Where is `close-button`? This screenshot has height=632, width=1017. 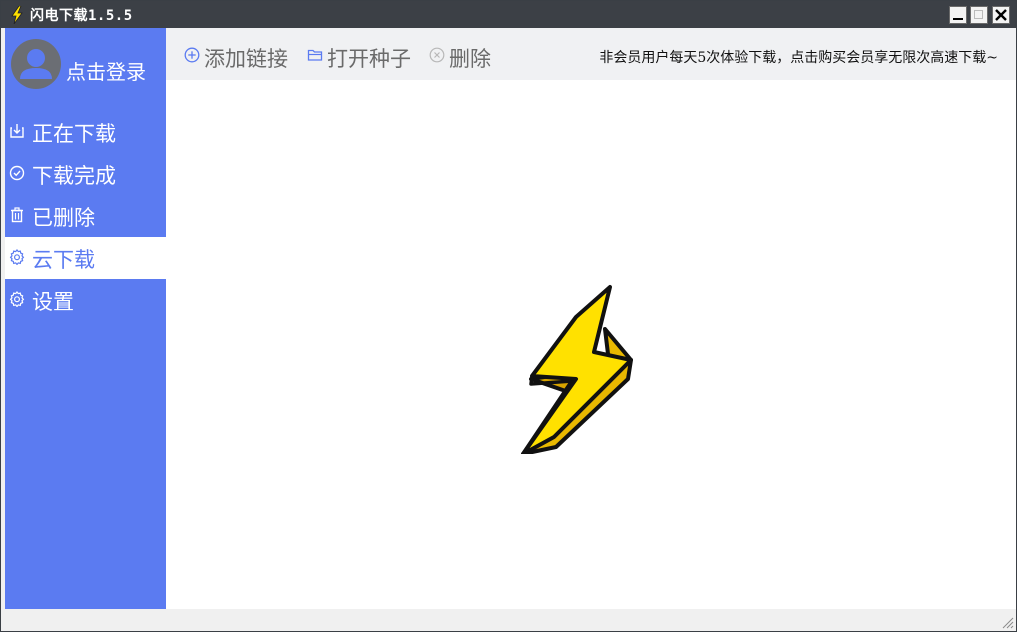
close-button is located at coordinates (1001, 15).